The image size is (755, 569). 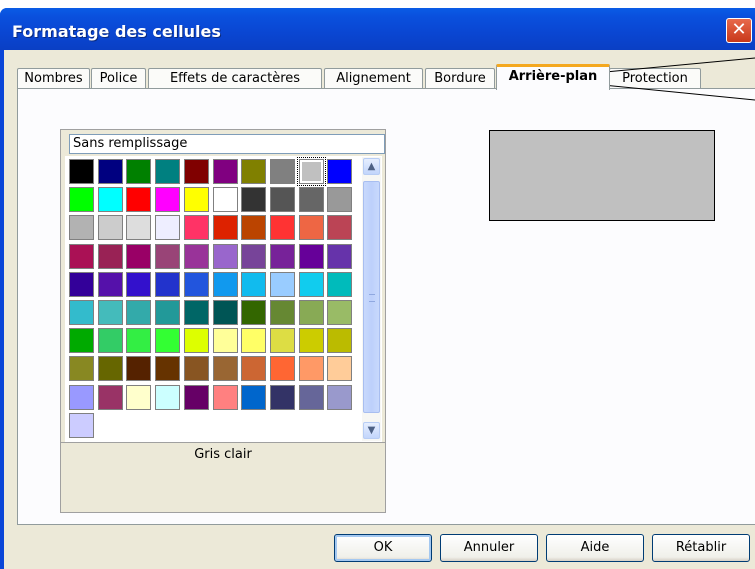 I want to click on ok-button: OK, so click(x=383, y=548).